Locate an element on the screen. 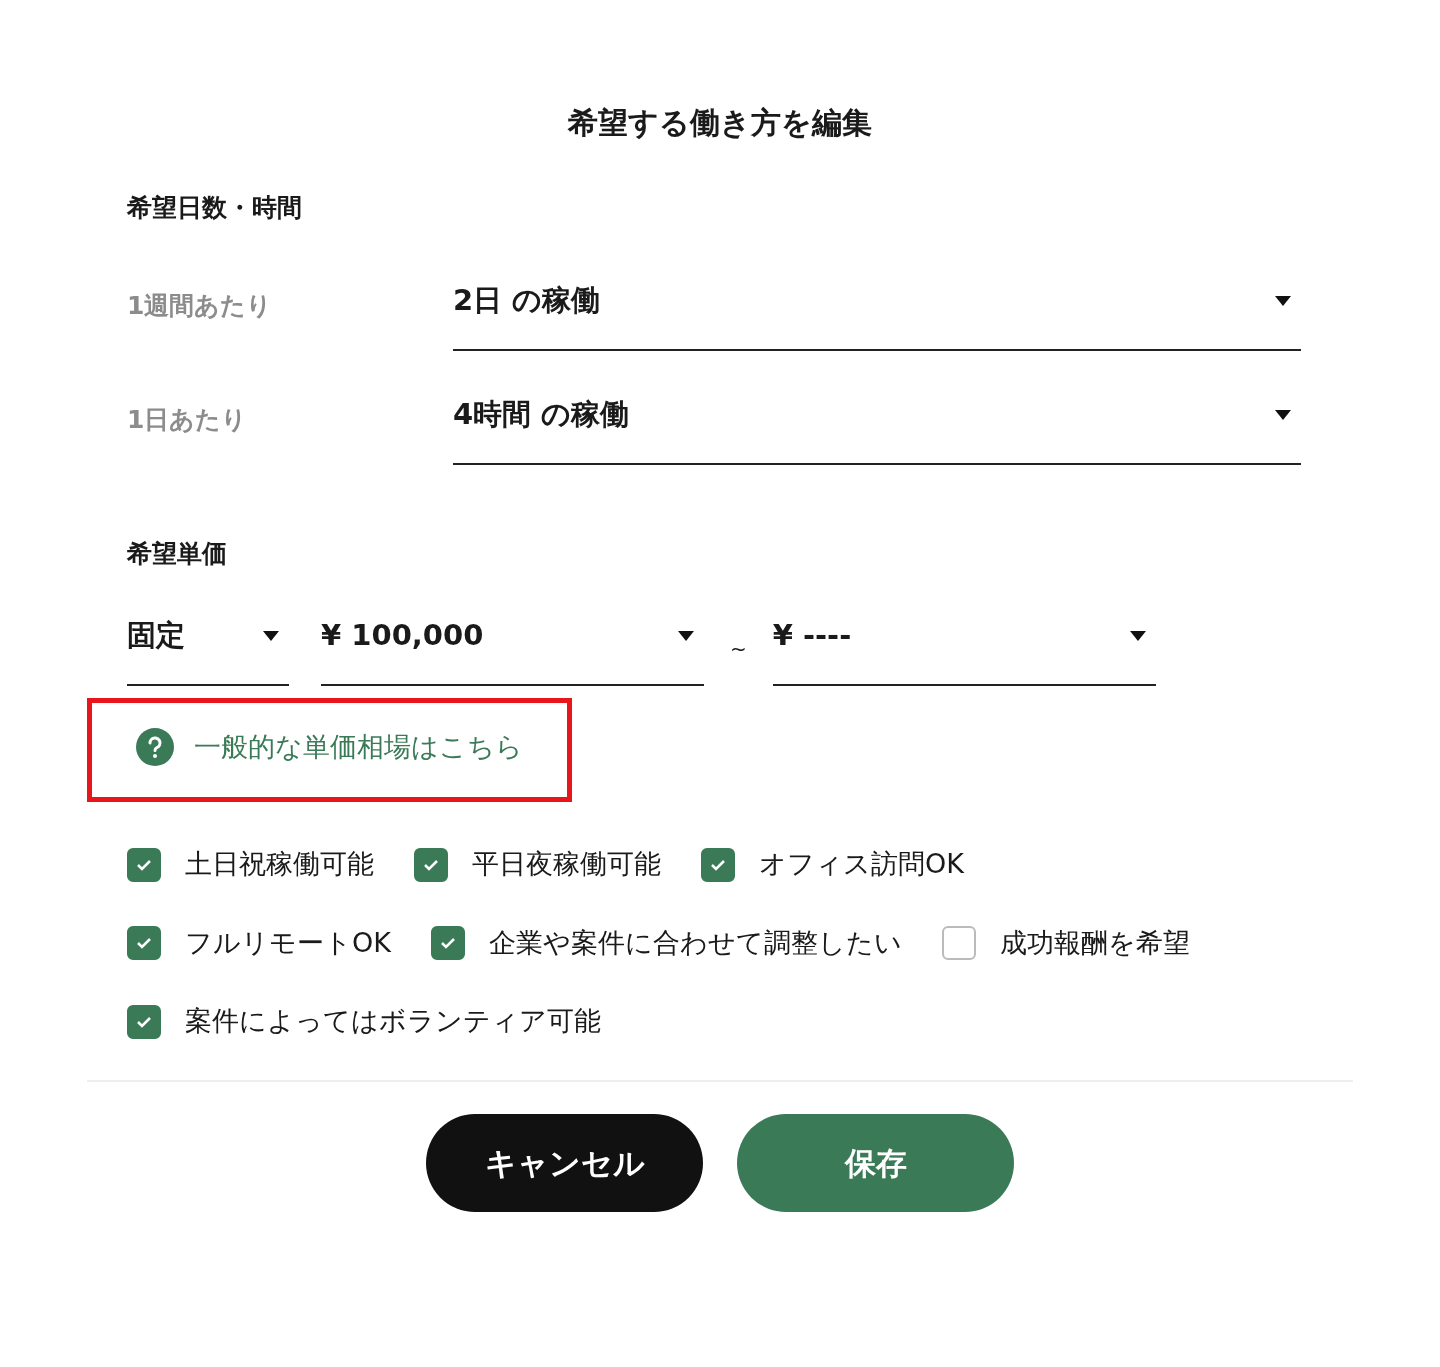  select-field: ¥ ---- is located at coordinates (964, 644).